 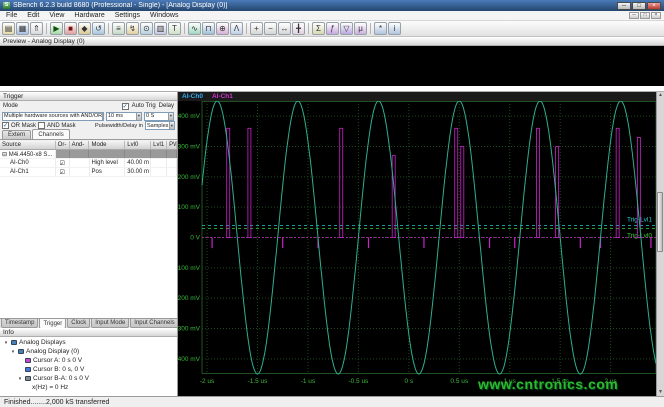 I want to click on bottom-tab-clock: Clock, so click(x=79, y=323).